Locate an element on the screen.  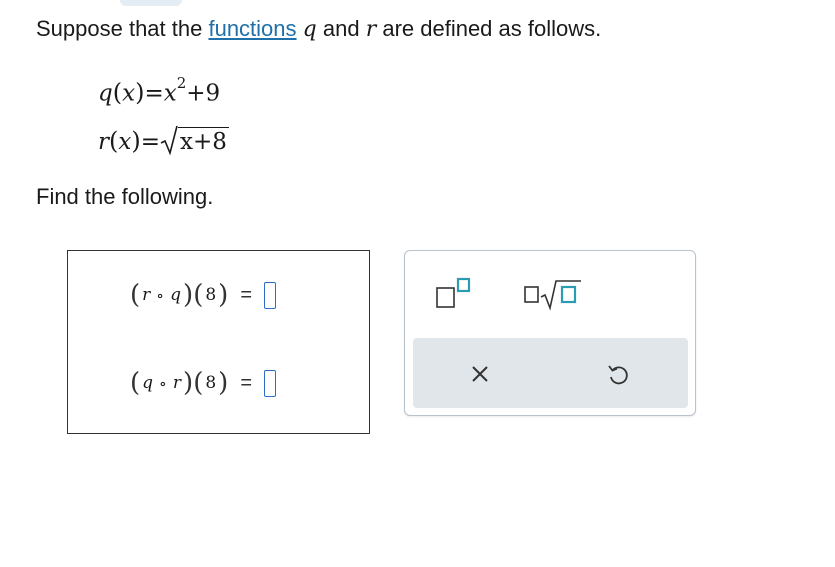
functions-link: functions is located at coordinates (252, 28).